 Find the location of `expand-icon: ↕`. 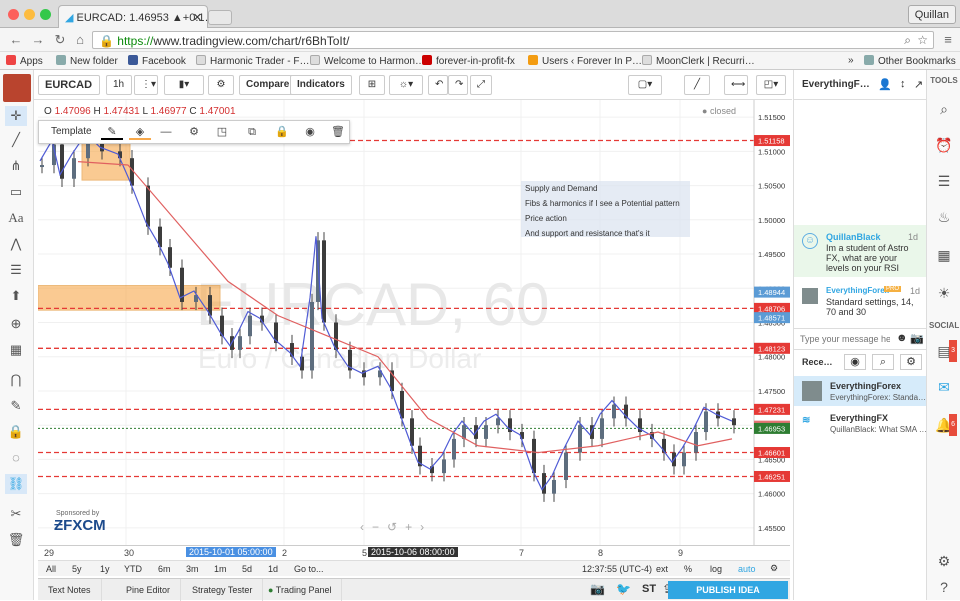

expand-icon: ↕ is located at coordinates (903, 84).